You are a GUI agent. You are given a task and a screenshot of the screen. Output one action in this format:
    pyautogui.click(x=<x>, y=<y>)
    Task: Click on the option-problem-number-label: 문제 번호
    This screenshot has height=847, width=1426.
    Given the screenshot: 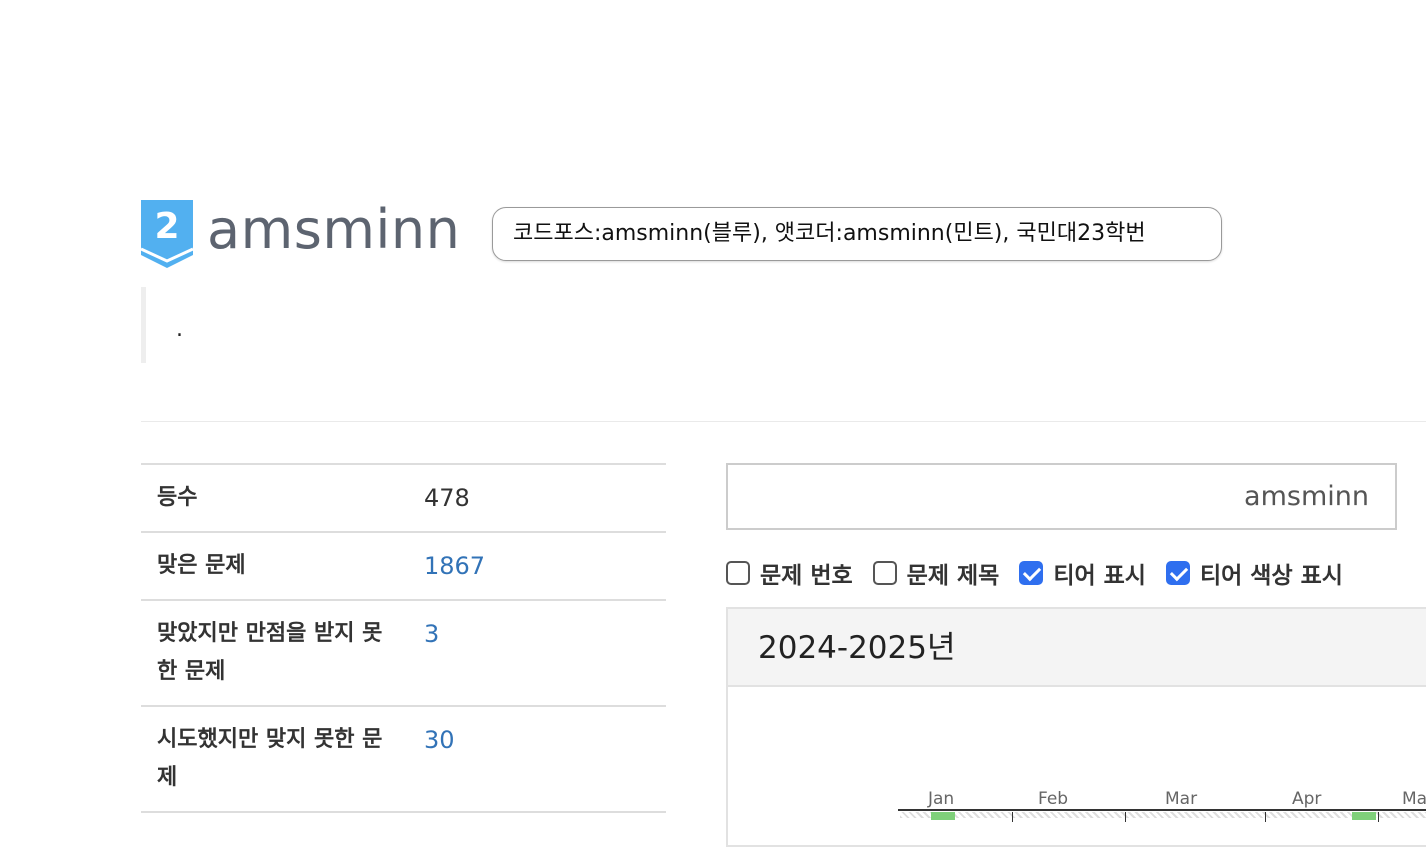 What is the action you would take?
    pyautogui.click(x=806, y=576)
    